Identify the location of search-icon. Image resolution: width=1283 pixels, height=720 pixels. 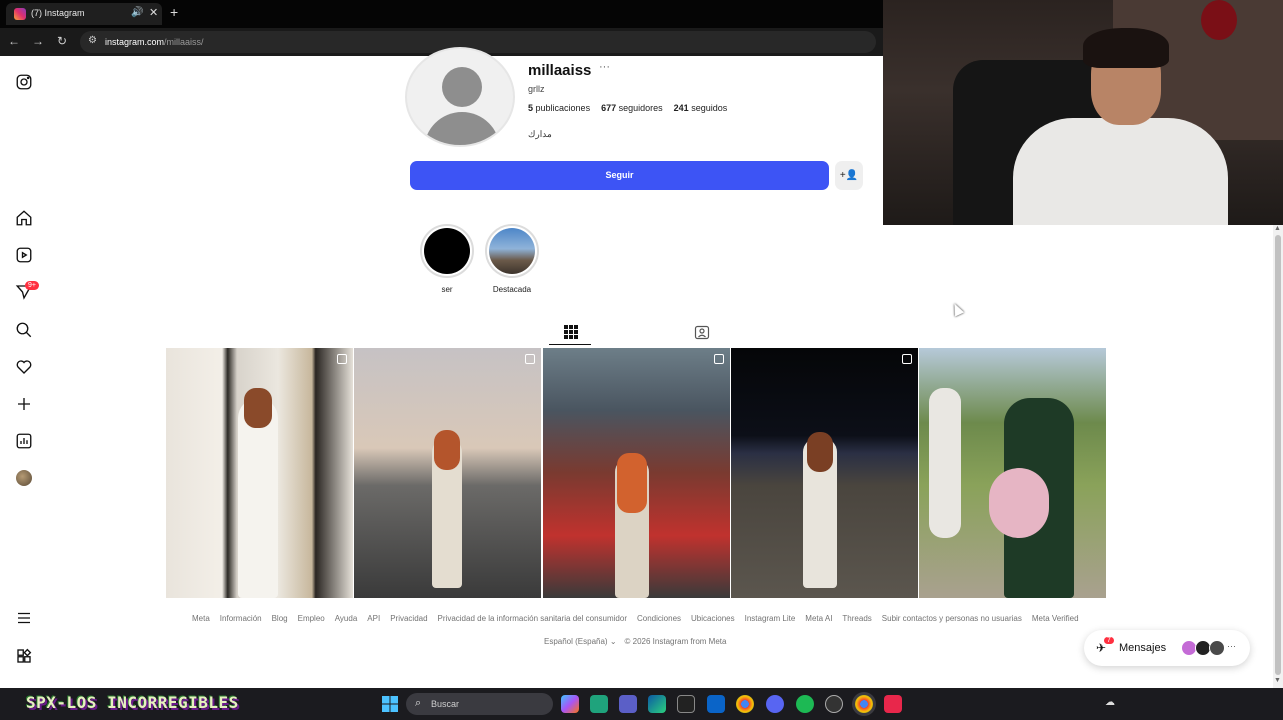
(24, 330).